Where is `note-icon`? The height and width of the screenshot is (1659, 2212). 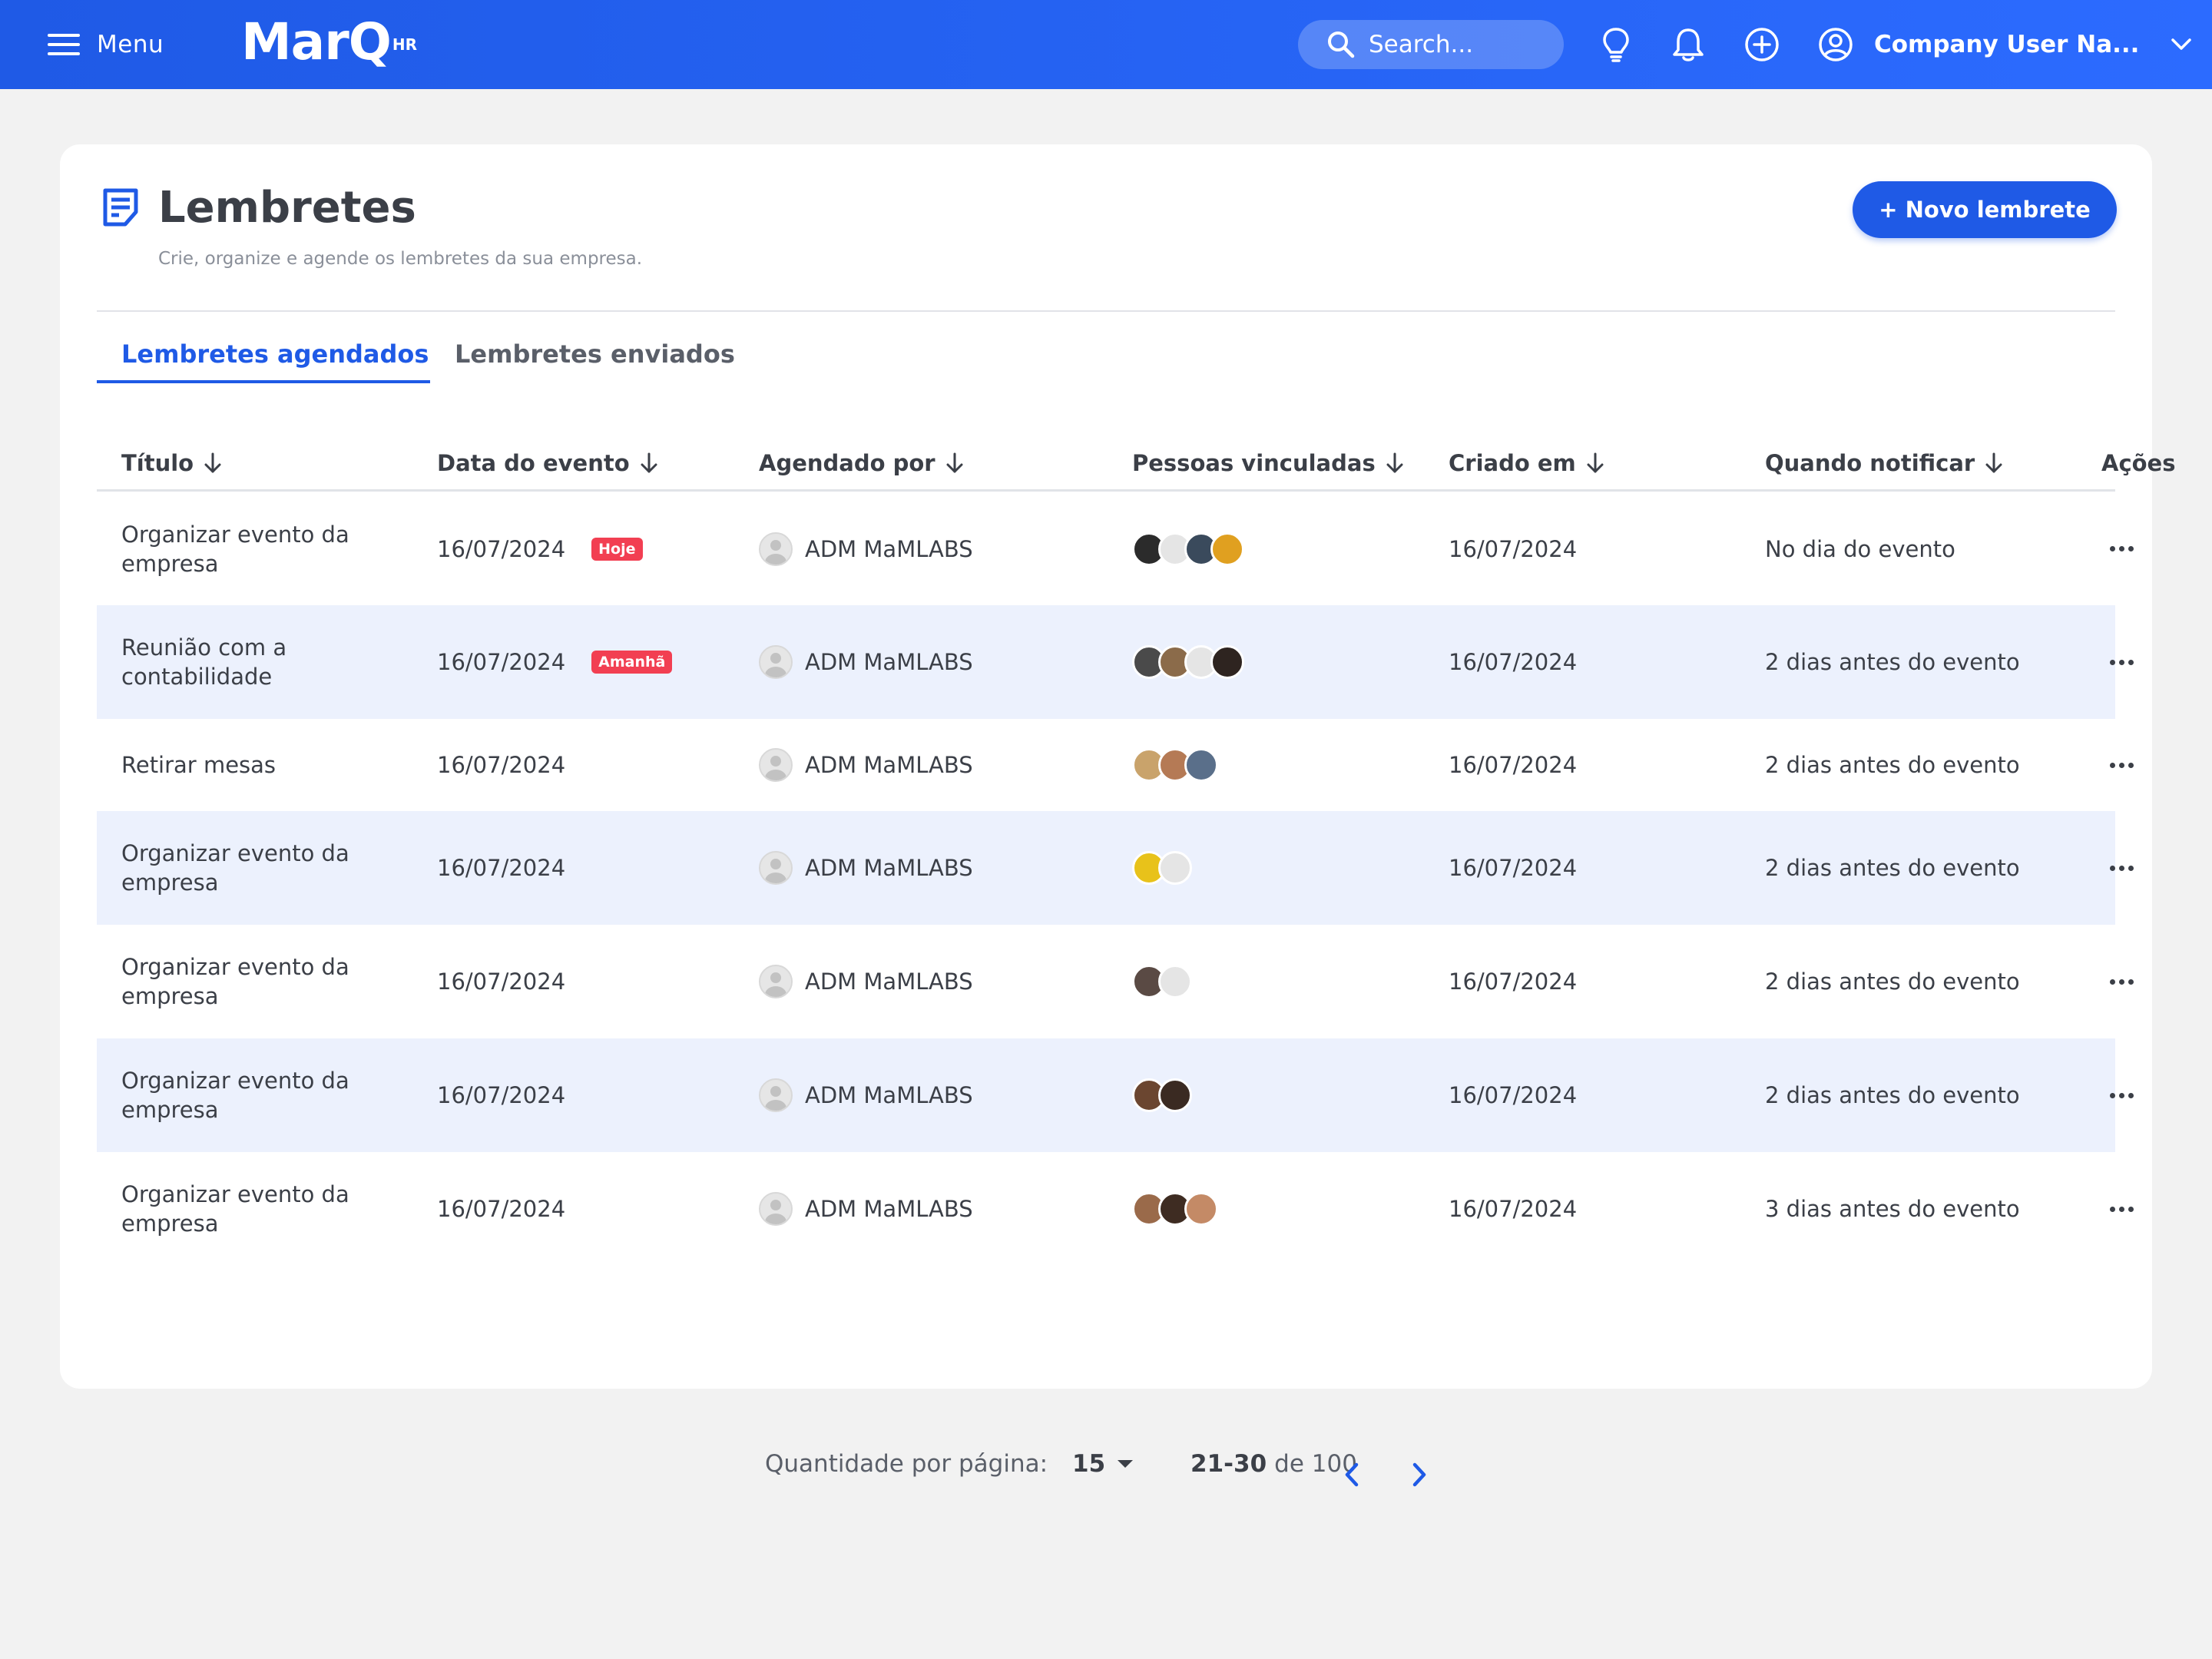
note-icon is located at coordinates (121, 207).